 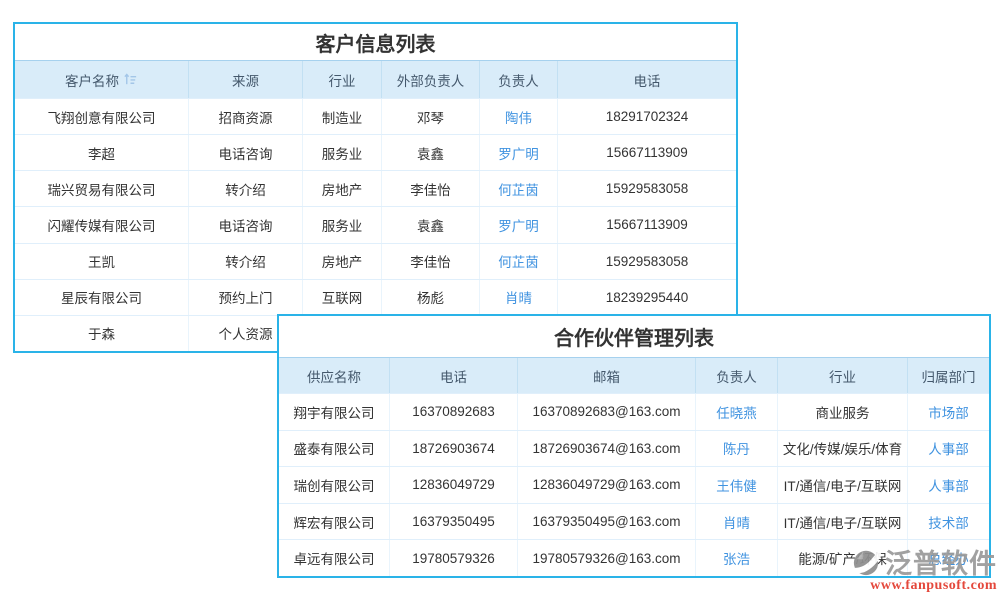 What do you see at coordinates (431, 297) in the screenshot?
I see `external-owner-cell: 杨彪` at bounding box center [431, 297].